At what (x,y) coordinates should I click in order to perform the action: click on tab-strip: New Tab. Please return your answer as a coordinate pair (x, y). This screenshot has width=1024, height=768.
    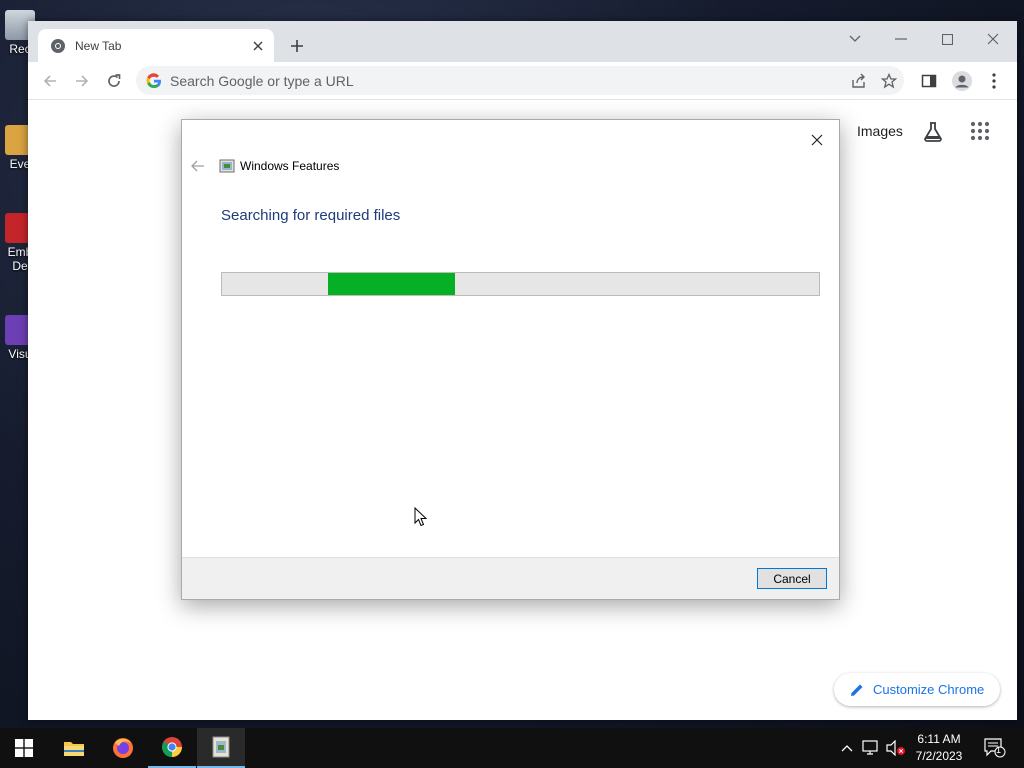
    Looking at the image, I should click on (522, 41).